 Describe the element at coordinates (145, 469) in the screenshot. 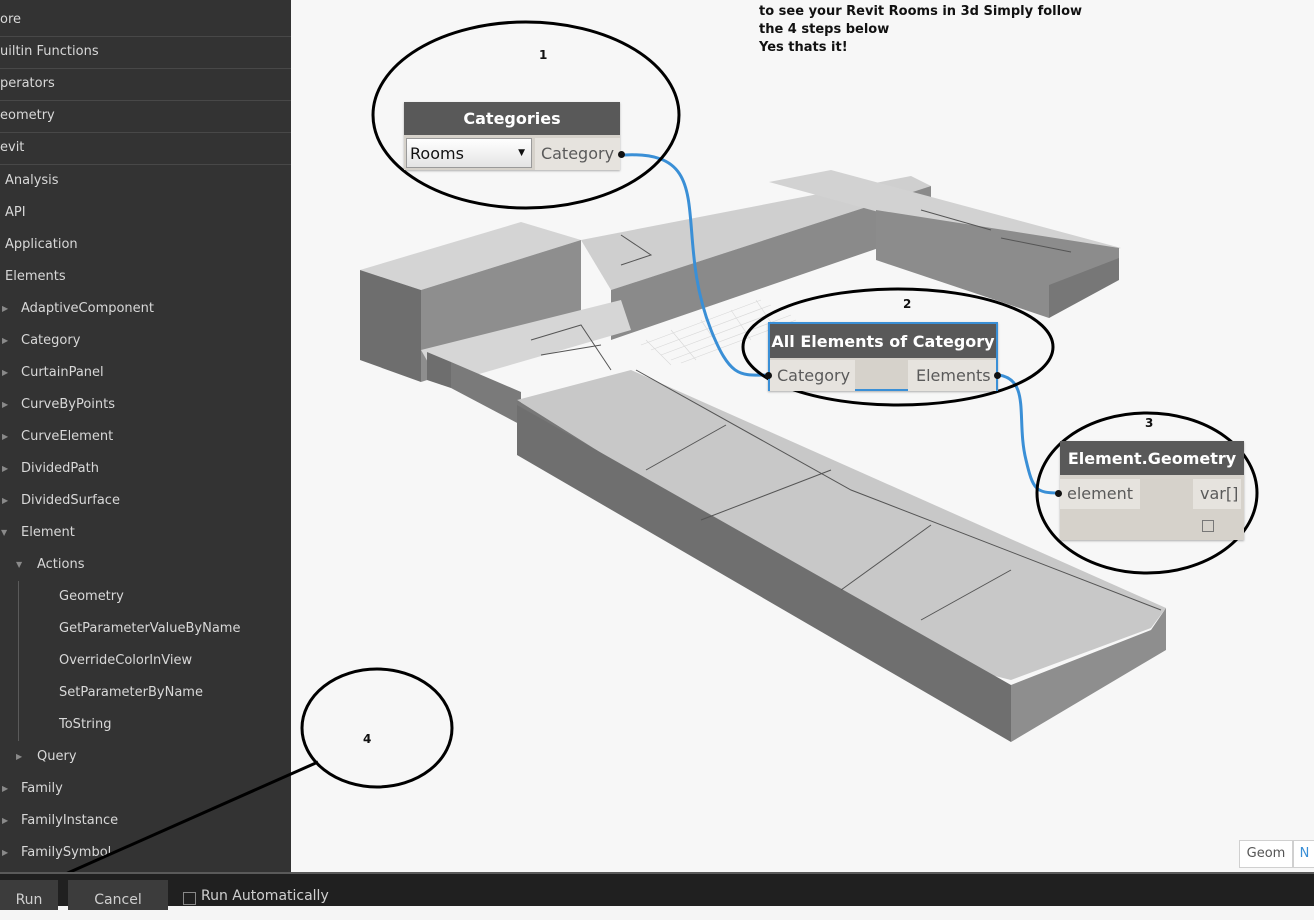

I see `library-item-dividedpath: ▶ DividedPath` at that location.